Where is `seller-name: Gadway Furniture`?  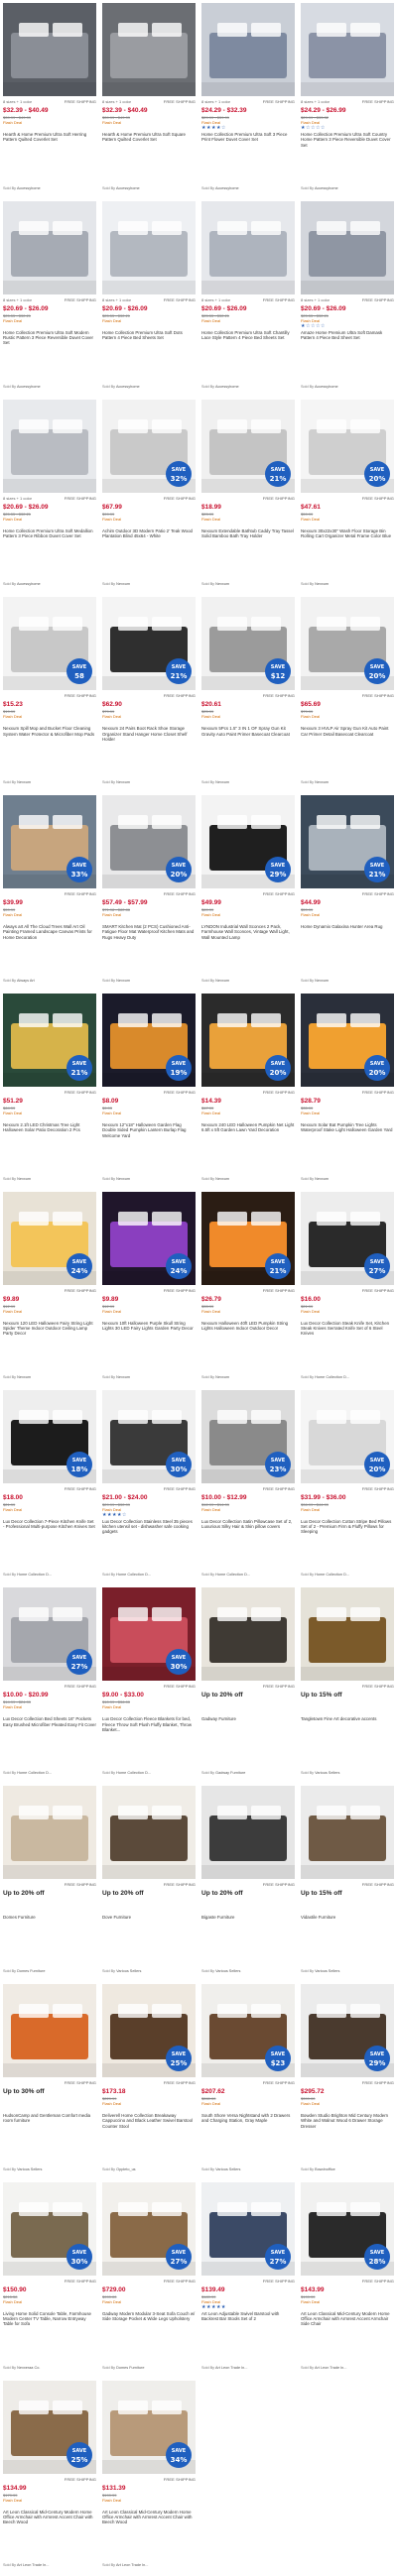
seller-name: Gadway Furniture is located at coordinates (230, 1773).